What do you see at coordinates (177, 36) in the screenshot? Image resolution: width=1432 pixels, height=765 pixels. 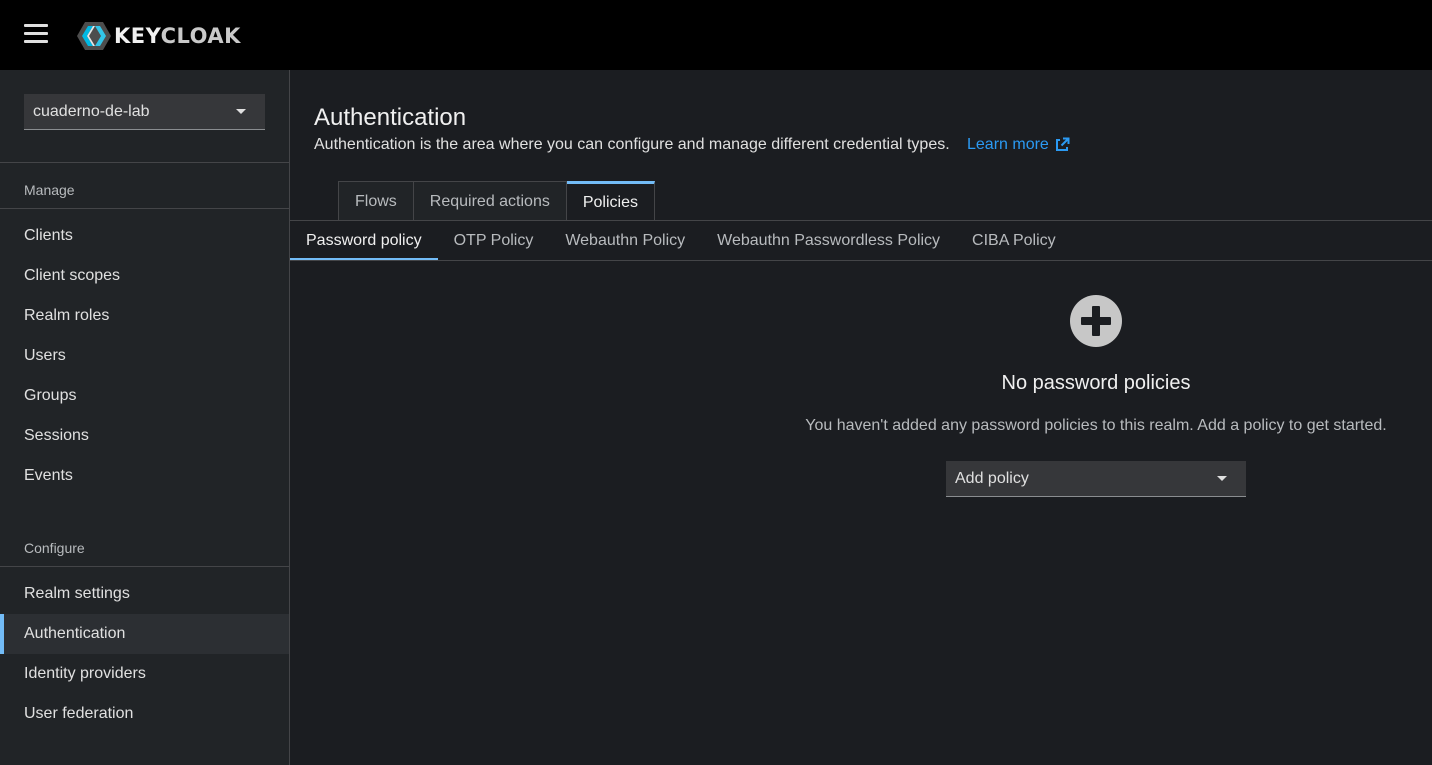 I see `keycloak-logo-text: KEYCLOAK` at bounding box center [177, 36].